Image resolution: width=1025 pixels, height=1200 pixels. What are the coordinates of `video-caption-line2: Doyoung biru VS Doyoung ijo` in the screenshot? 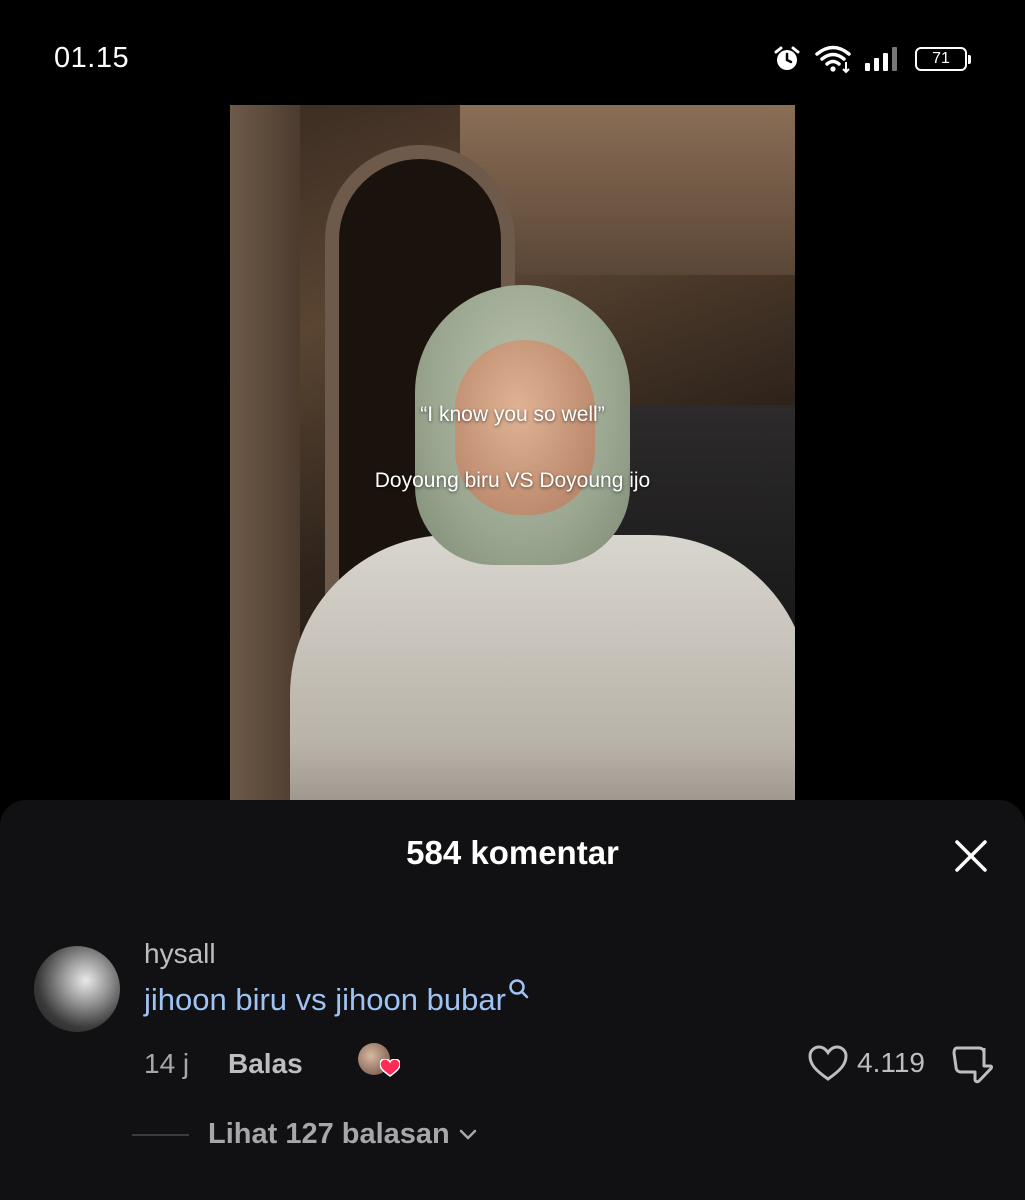 It's located at (512, 480).